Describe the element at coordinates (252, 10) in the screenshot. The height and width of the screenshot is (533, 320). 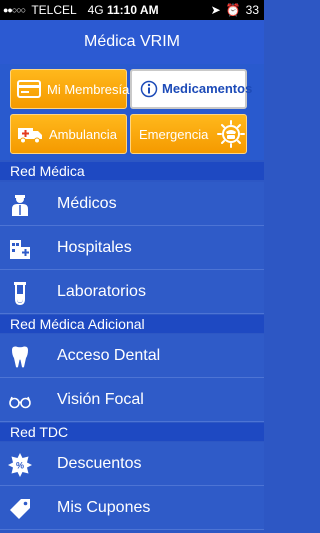
I see `battery-text: 33` at that location.